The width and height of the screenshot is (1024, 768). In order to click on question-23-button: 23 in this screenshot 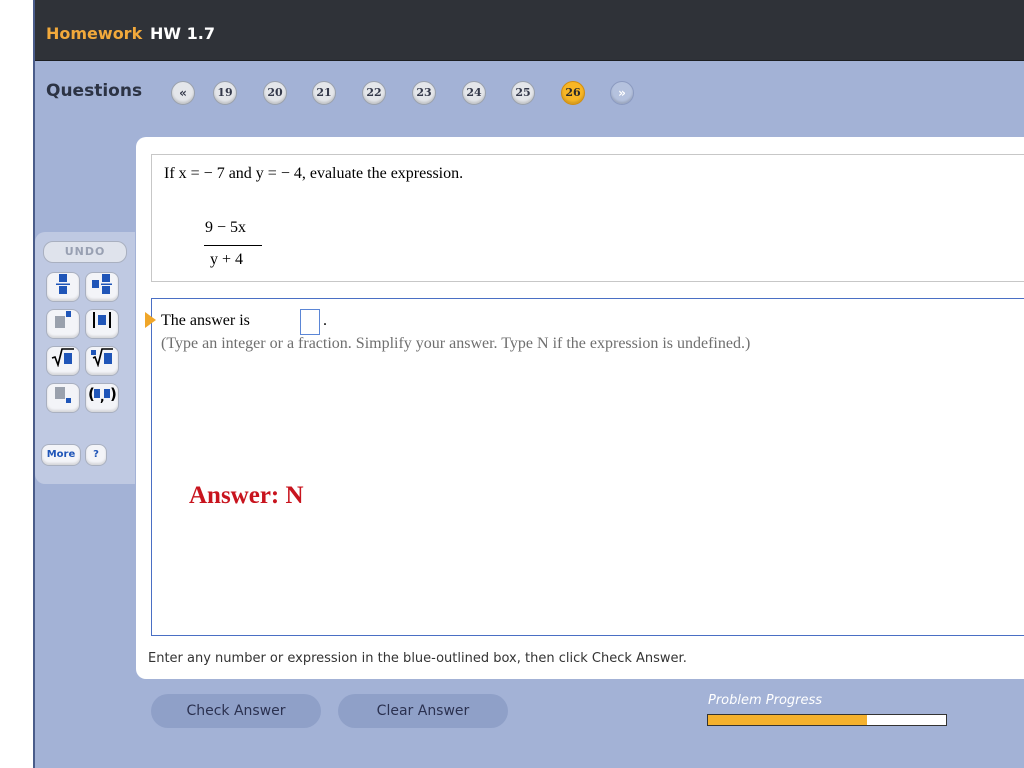, I will do `click(424, 93)`.